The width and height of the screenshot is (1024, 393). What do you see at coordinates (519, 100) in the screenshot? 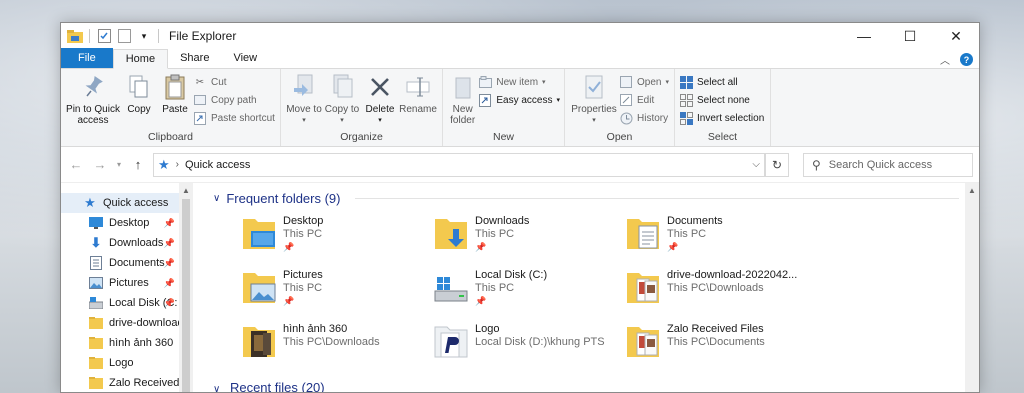
I see `easy-access-button: Easy access ▾` at bounding box center [519, 100].